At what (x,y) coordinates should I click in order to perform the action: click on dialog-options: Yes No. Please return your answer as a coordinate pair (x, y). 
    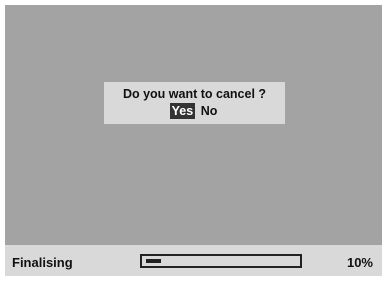
    Looking at the image, I should click on (194, 111).